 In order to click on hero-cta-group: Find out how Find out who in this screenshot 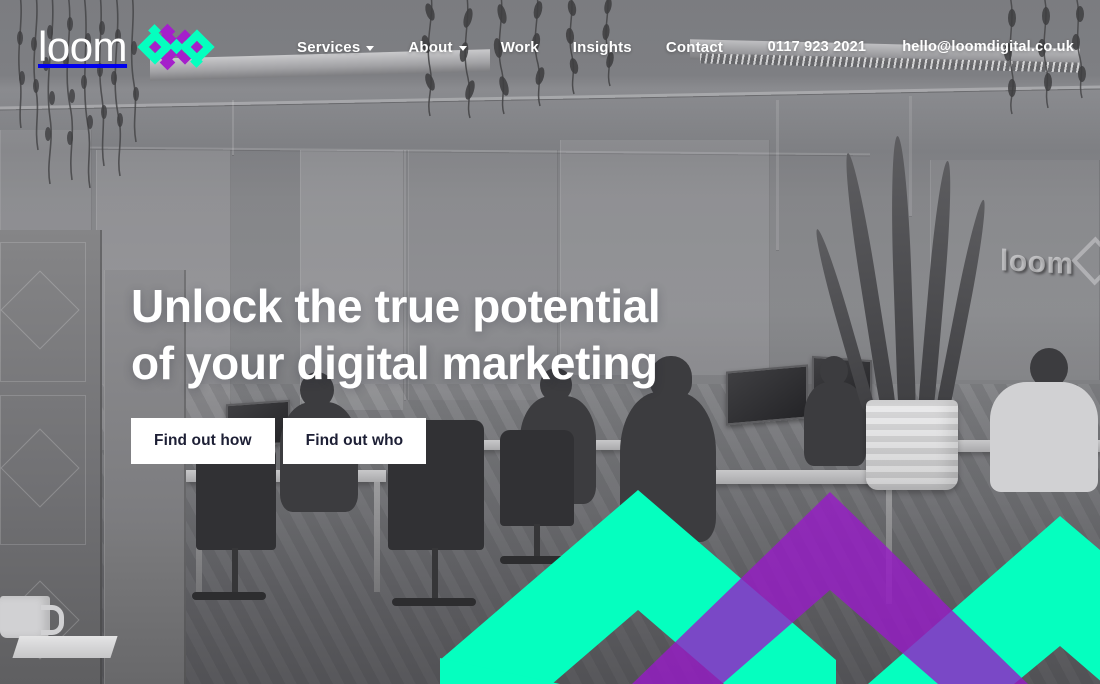, I will do `click(395, 441)`.